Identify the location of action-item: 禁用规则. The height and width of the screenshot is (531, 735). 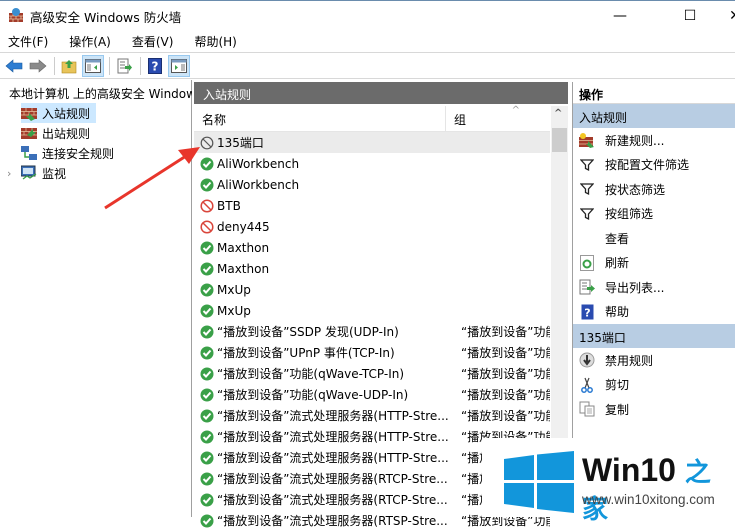
(654, 360).